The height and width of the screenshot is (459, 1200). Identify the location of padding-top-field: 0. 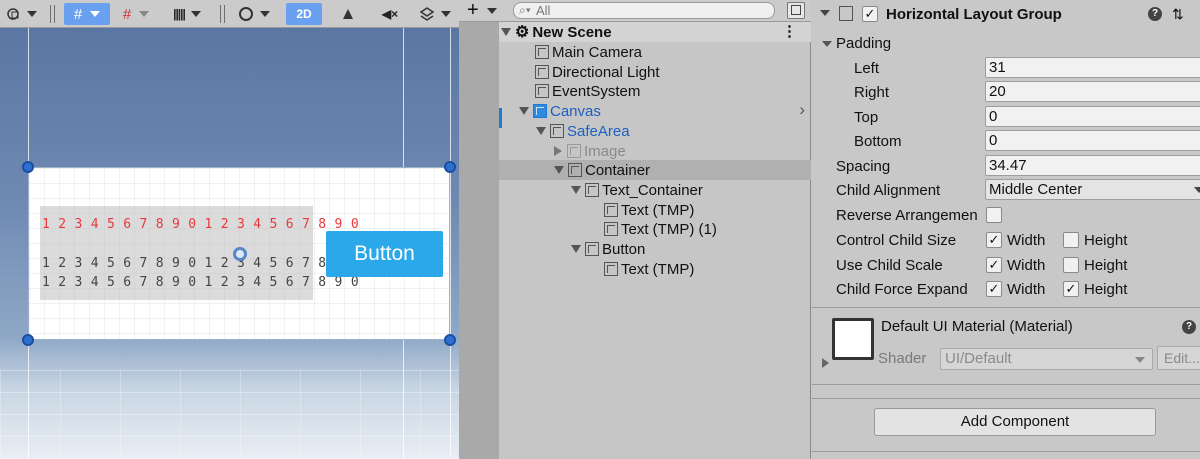
(1092, 116).